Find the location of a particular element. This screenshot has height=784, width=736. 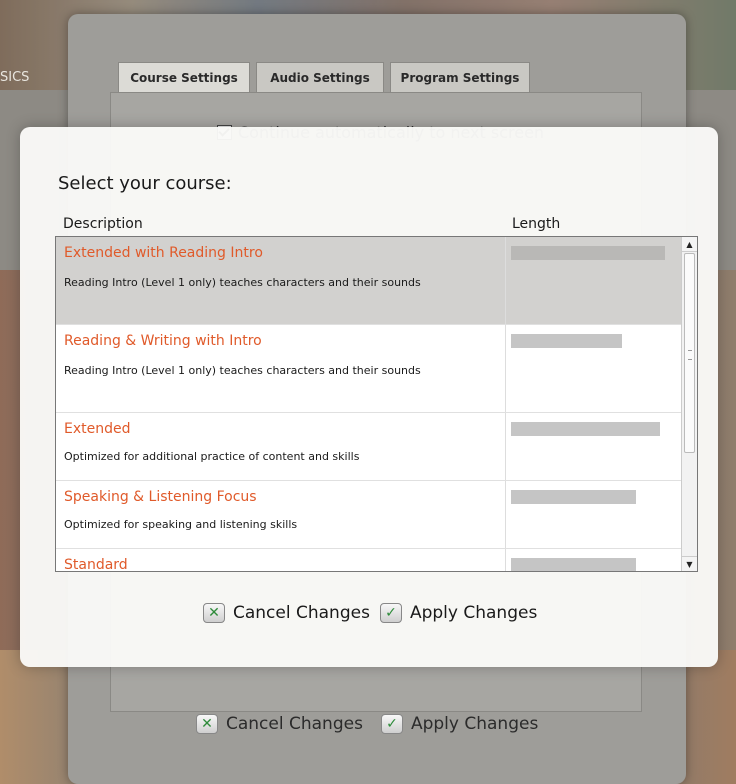

scrollbar: ▲ ▼ is located at coordinates (689, 404).